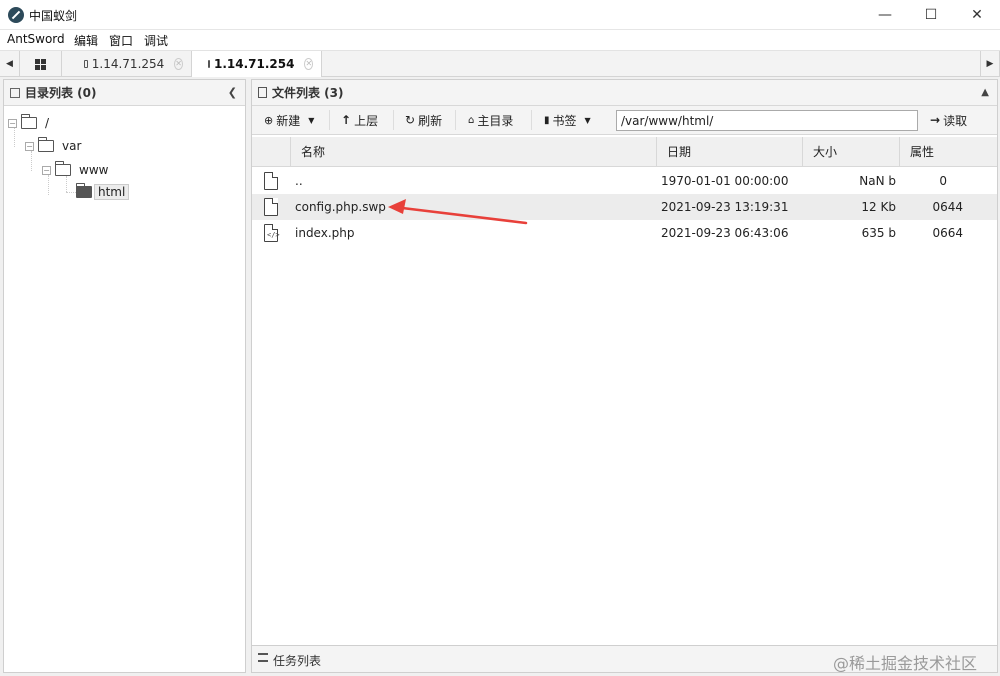 The width and height of the screenshot is (1000, 676). Describe the element at coordinates (931, 15) in the screenshot. I see `maximize-button: ☐` at that location.